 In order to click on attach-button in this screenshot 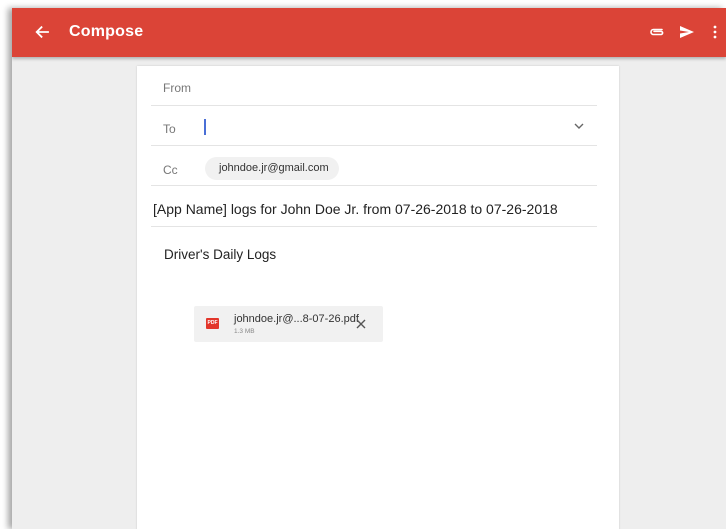, I will do `click(657, 32)`.